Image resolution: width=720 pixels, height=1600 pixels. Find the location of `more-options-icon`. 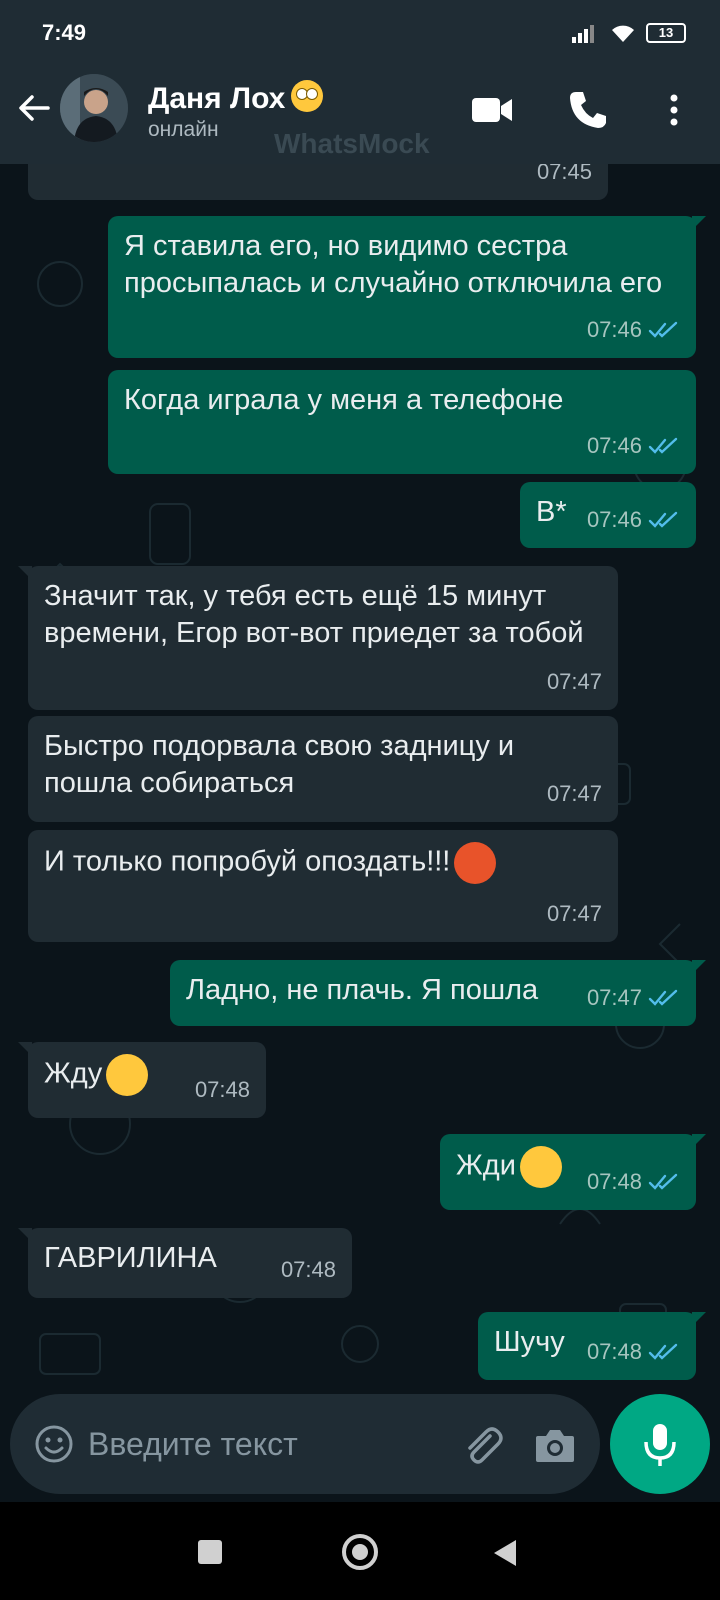

more-options-icon is located at coordinates (674, 110).